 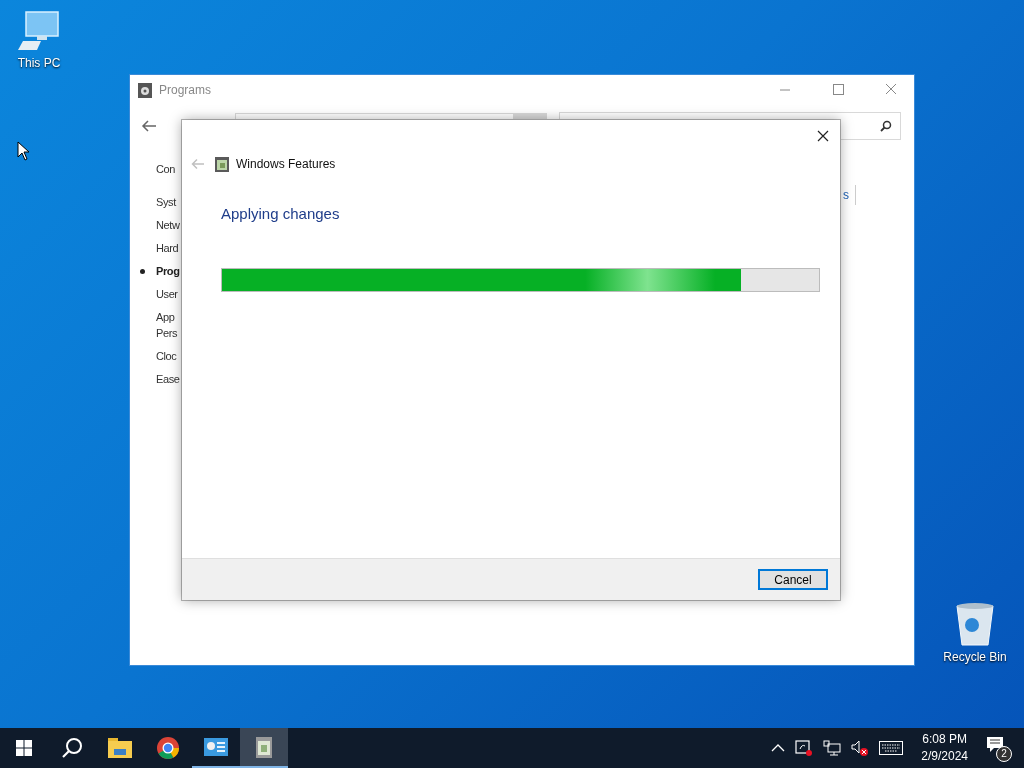 What do you see at coordinates (793, 579) in the screenshot?
I see `cancel-button: Cancel` at bounding box center [793, 579].